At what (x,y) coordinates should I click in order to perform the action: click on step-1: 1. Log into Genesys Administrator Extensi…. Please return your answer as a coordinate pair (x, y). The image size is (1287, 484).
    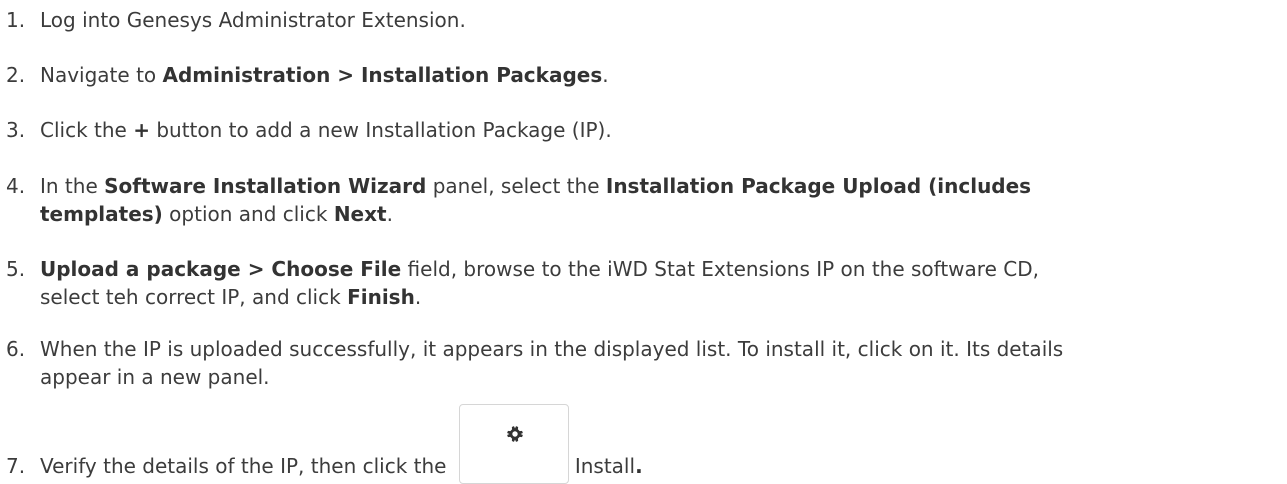
    Looking at the image, I should click on (638, 20).